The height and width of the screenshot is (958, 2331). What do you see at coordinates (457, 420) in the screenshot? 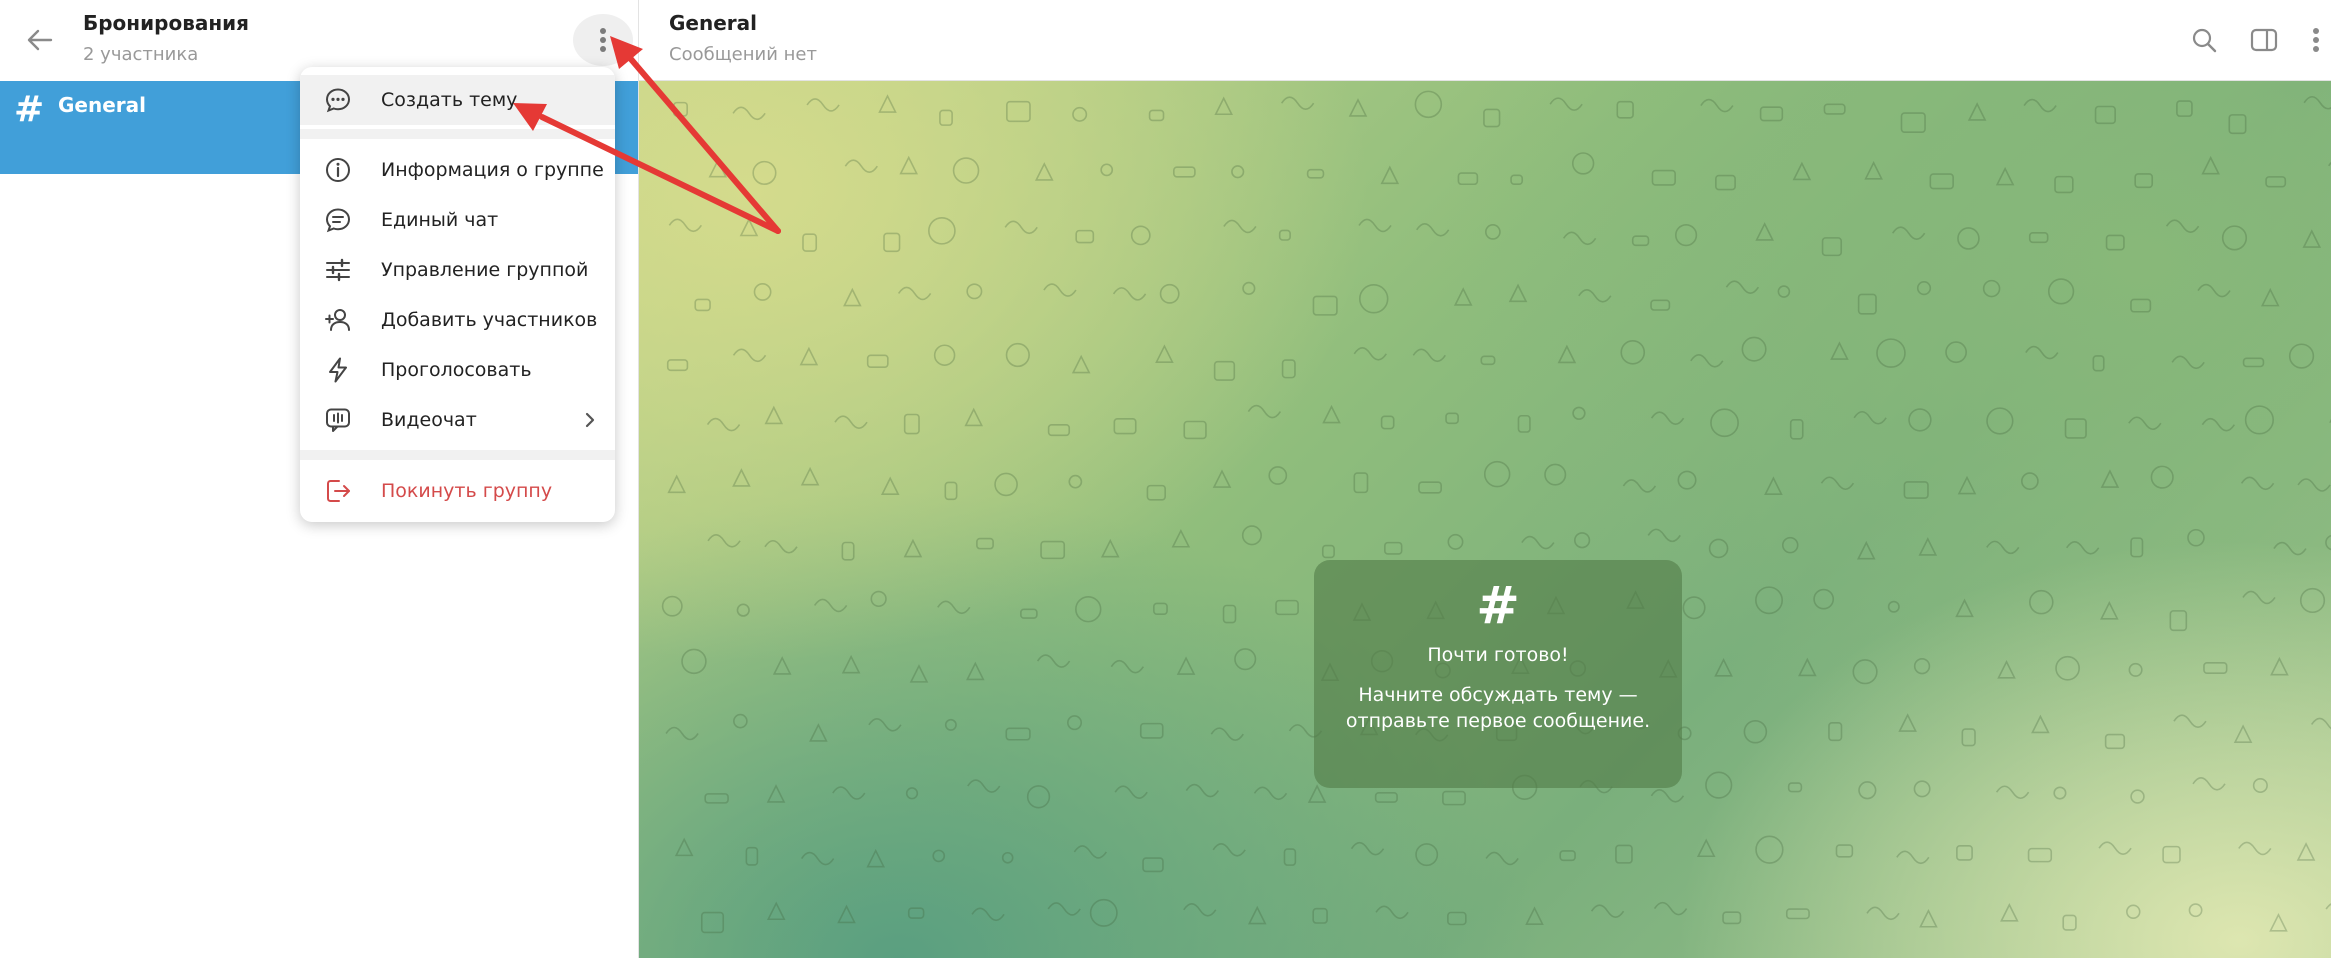
I see `menu-item-video-chat: Видеочат` at bounding box center [457, 420].